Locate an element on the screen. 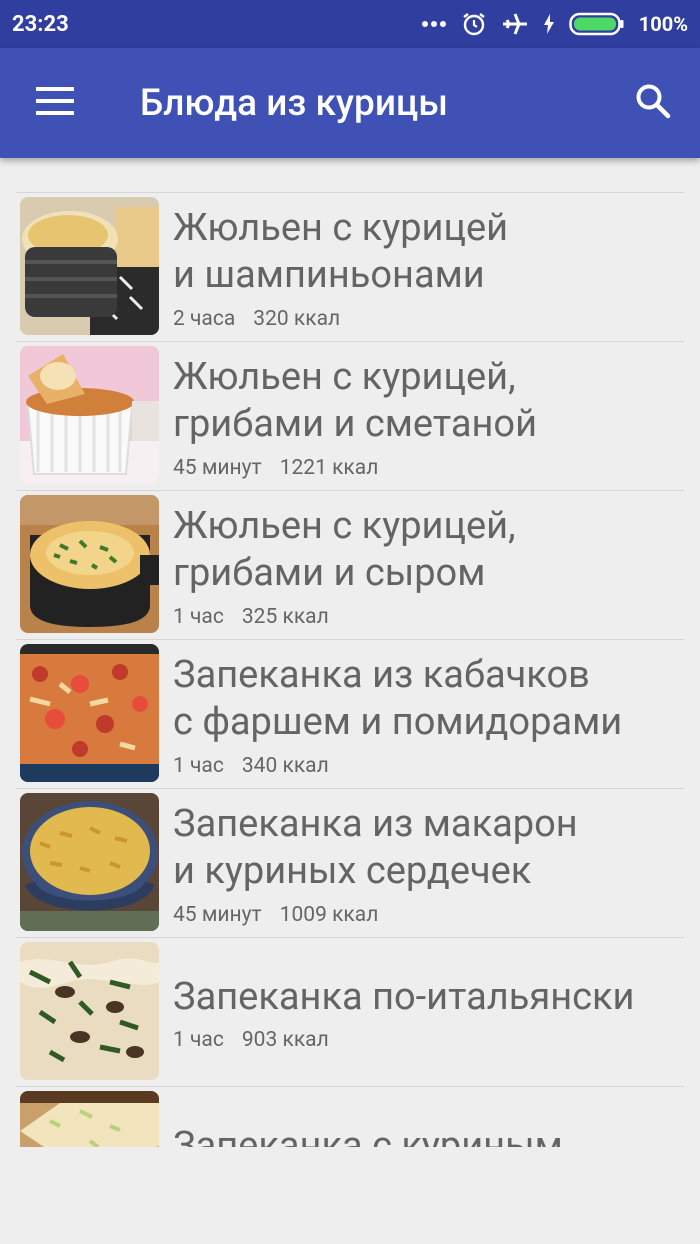  menu-button is located at coordinates (55, 103).